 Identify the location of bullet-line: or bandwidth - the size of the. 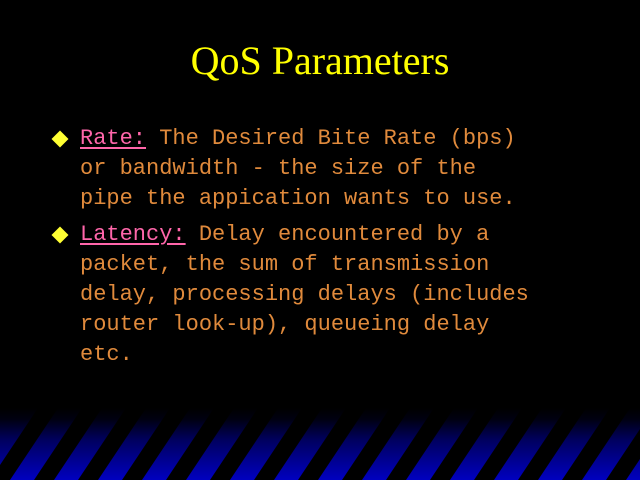
(278, 168).